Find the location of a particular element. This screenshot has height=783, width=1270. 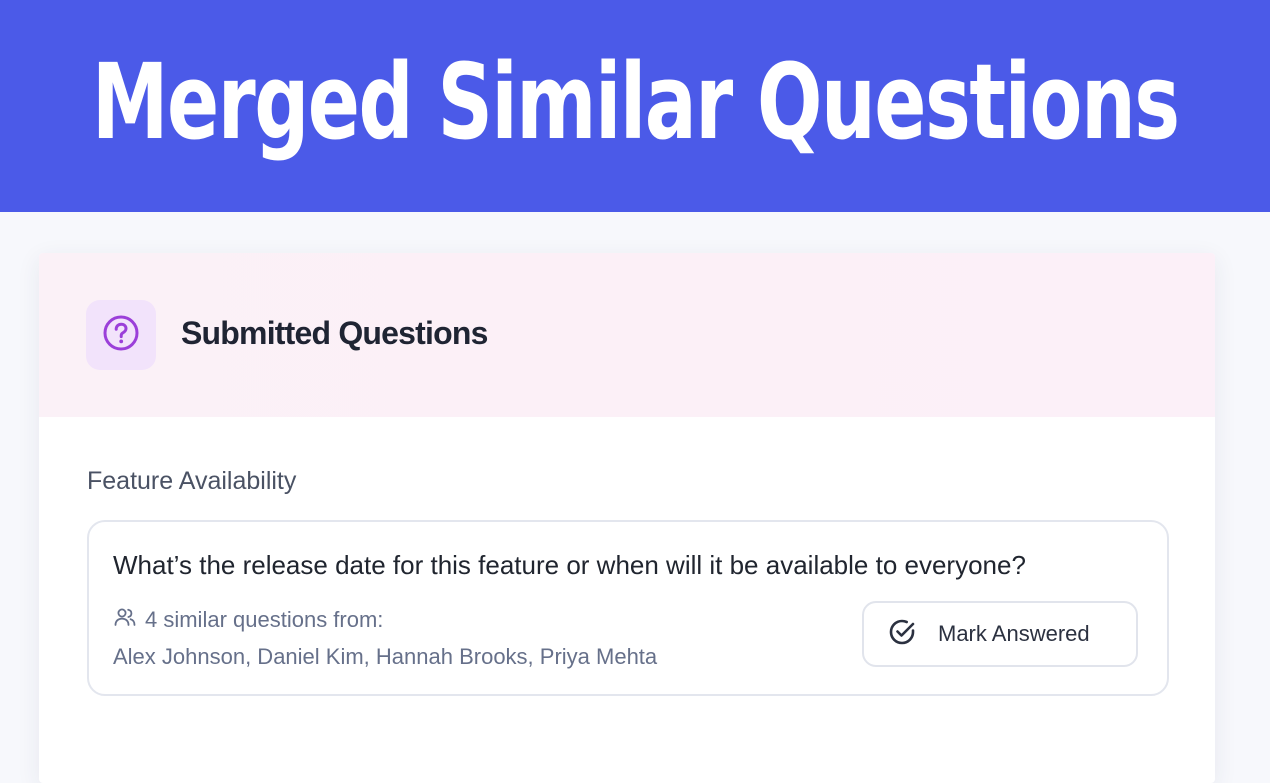

header-icon-badge is located at coordinates (121, 335).